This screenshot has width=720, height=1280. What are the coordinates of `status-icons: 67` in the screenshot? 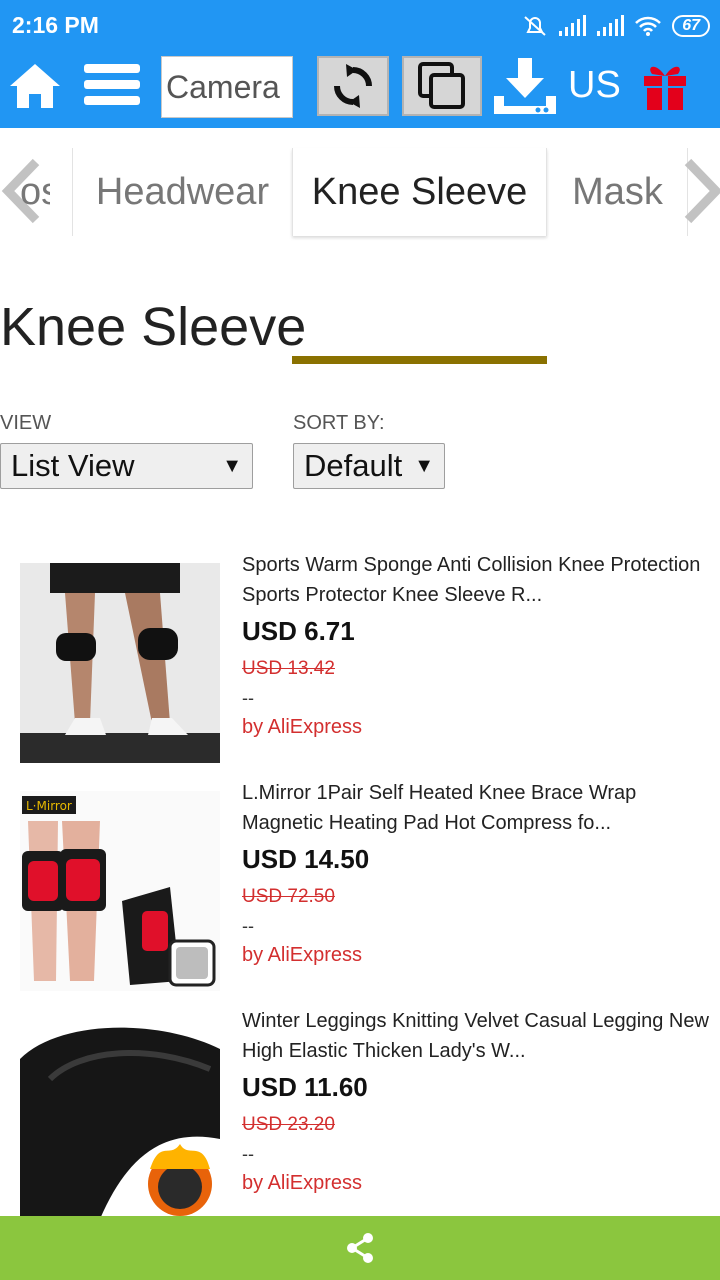 It's located at (616, 26).